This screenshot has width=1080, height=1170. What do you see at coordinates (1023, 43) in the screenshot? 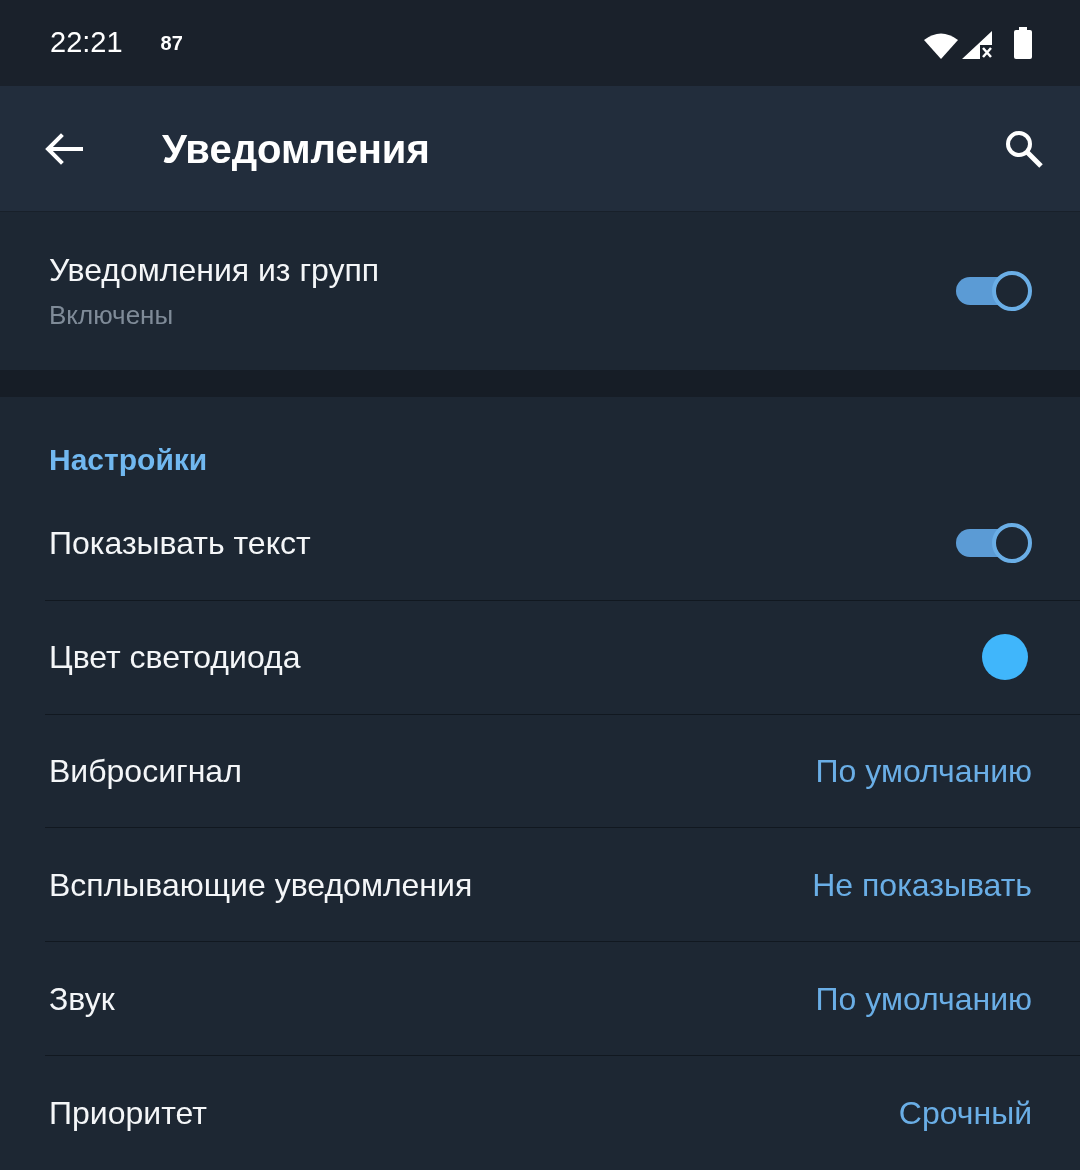
I see `battery-icon` at bounding box center [1023, 43].